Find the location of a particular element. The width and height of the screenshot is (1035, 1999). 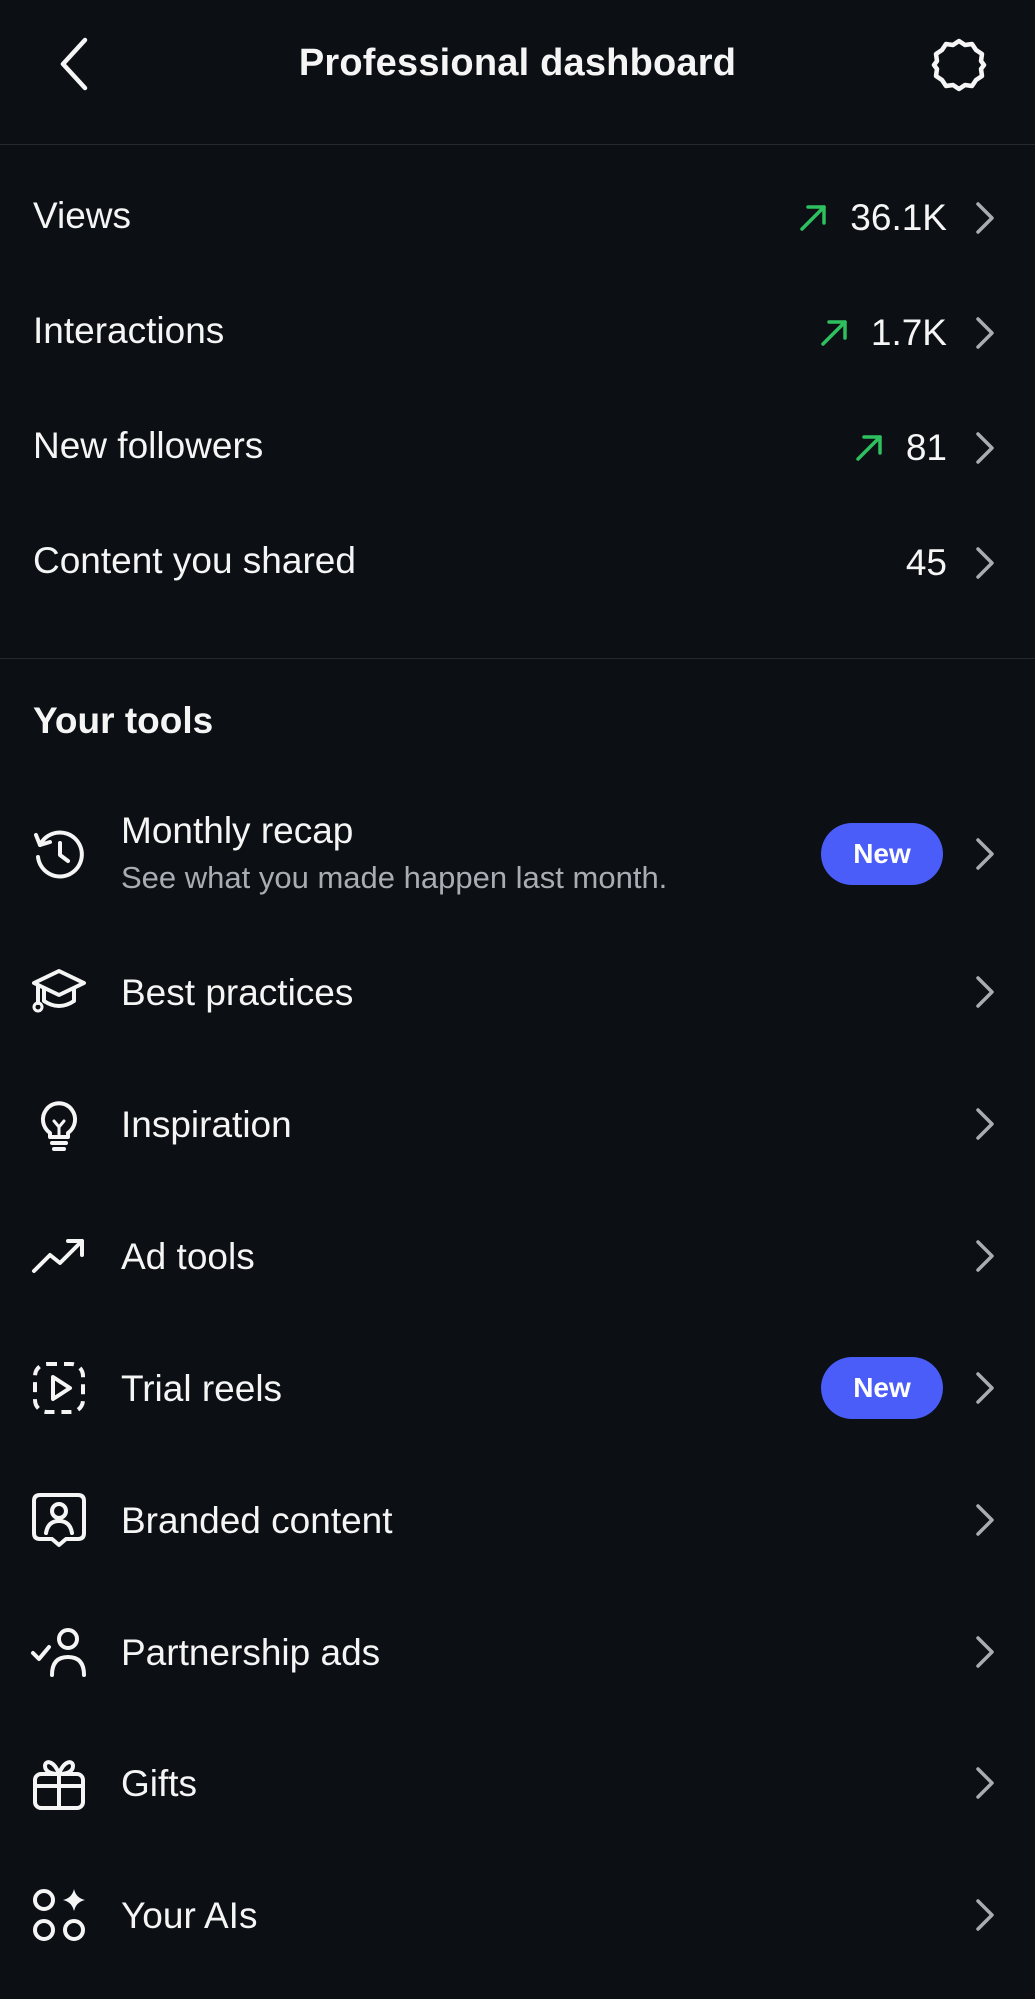

section-title-your-tools: Your tools is located at coordinates (123, 720).